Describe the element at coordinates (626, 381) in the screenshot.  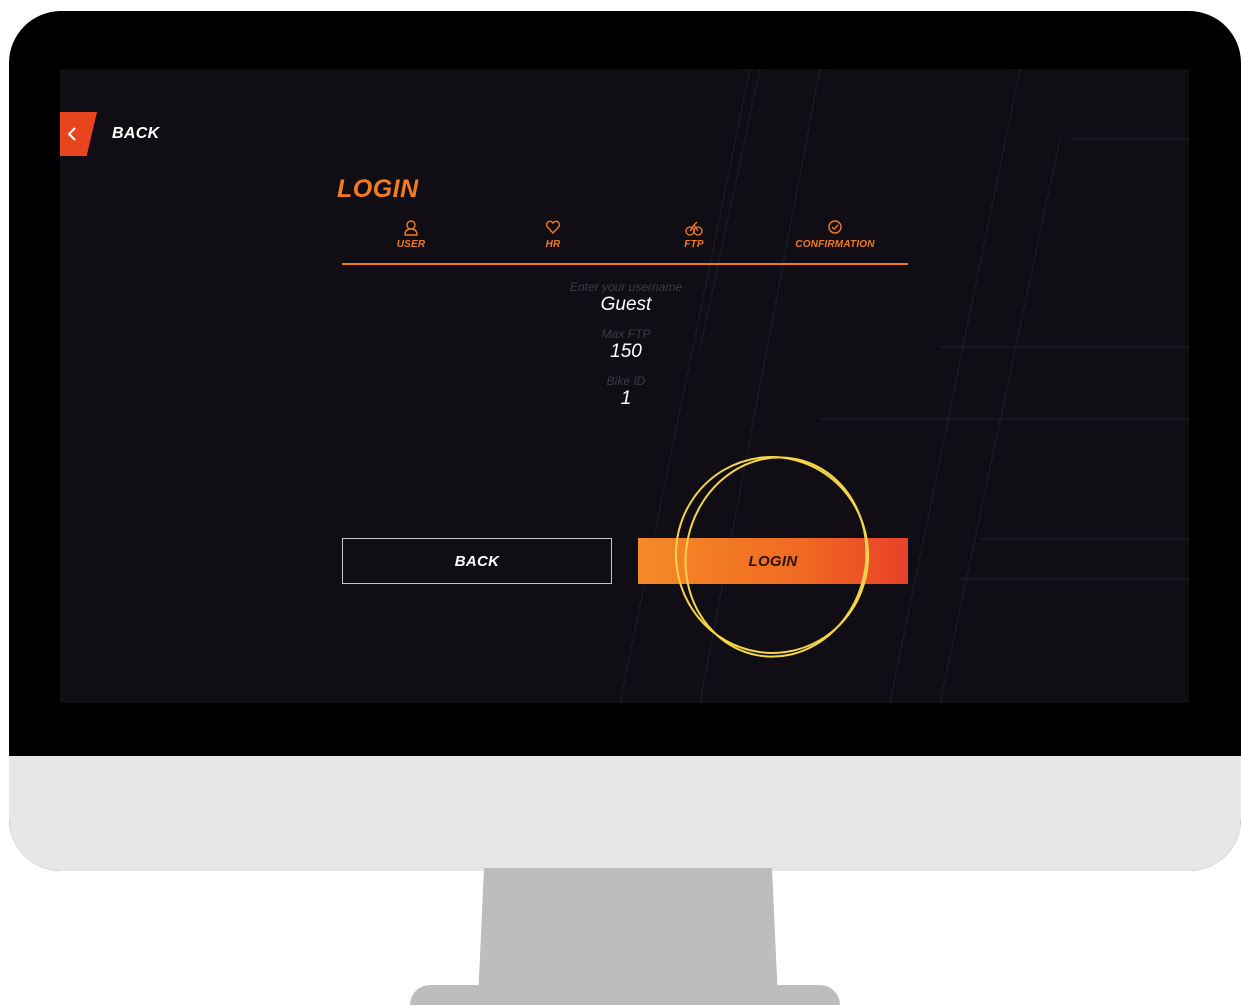
I see `bike-id-placeholder: Bike ID` at that location.